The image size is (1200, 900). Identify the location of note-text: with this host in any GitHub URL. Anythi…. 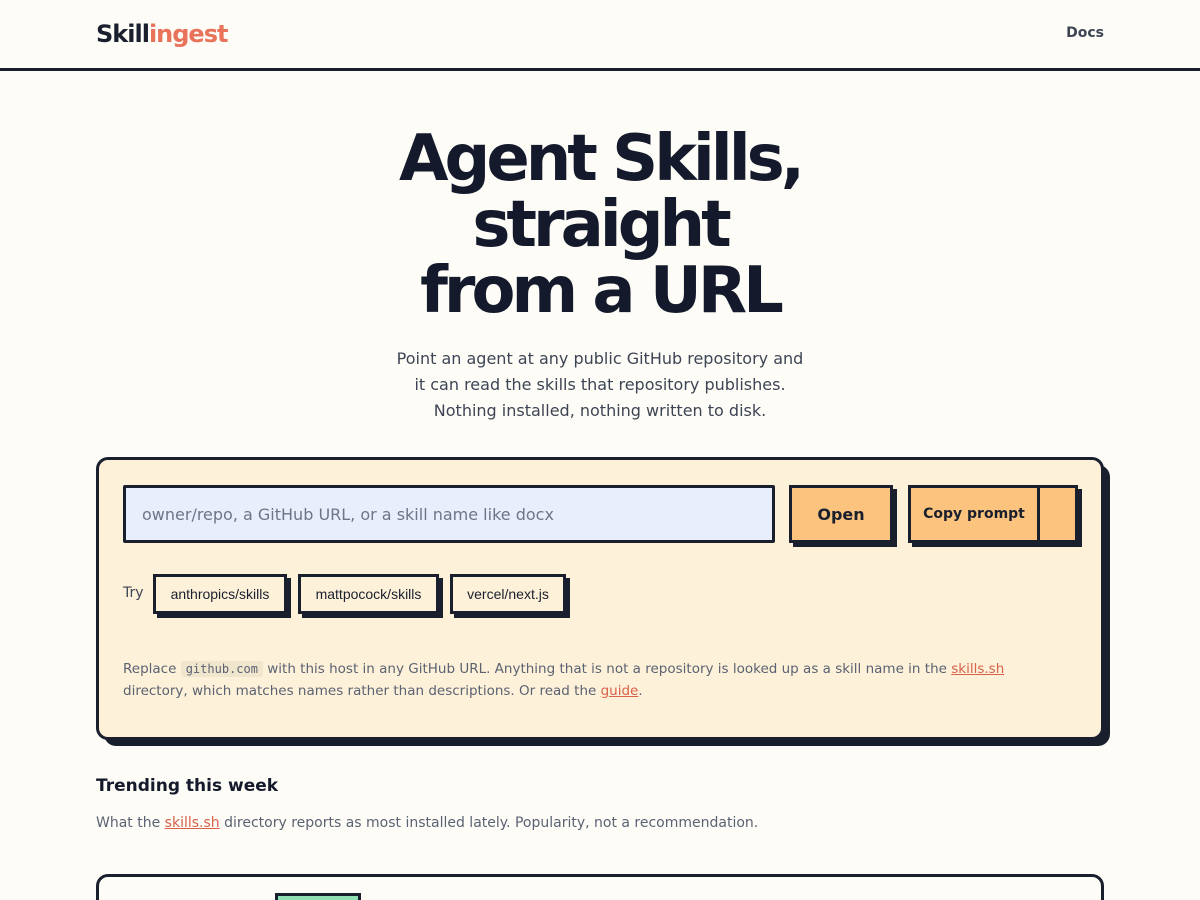
(607, 669).